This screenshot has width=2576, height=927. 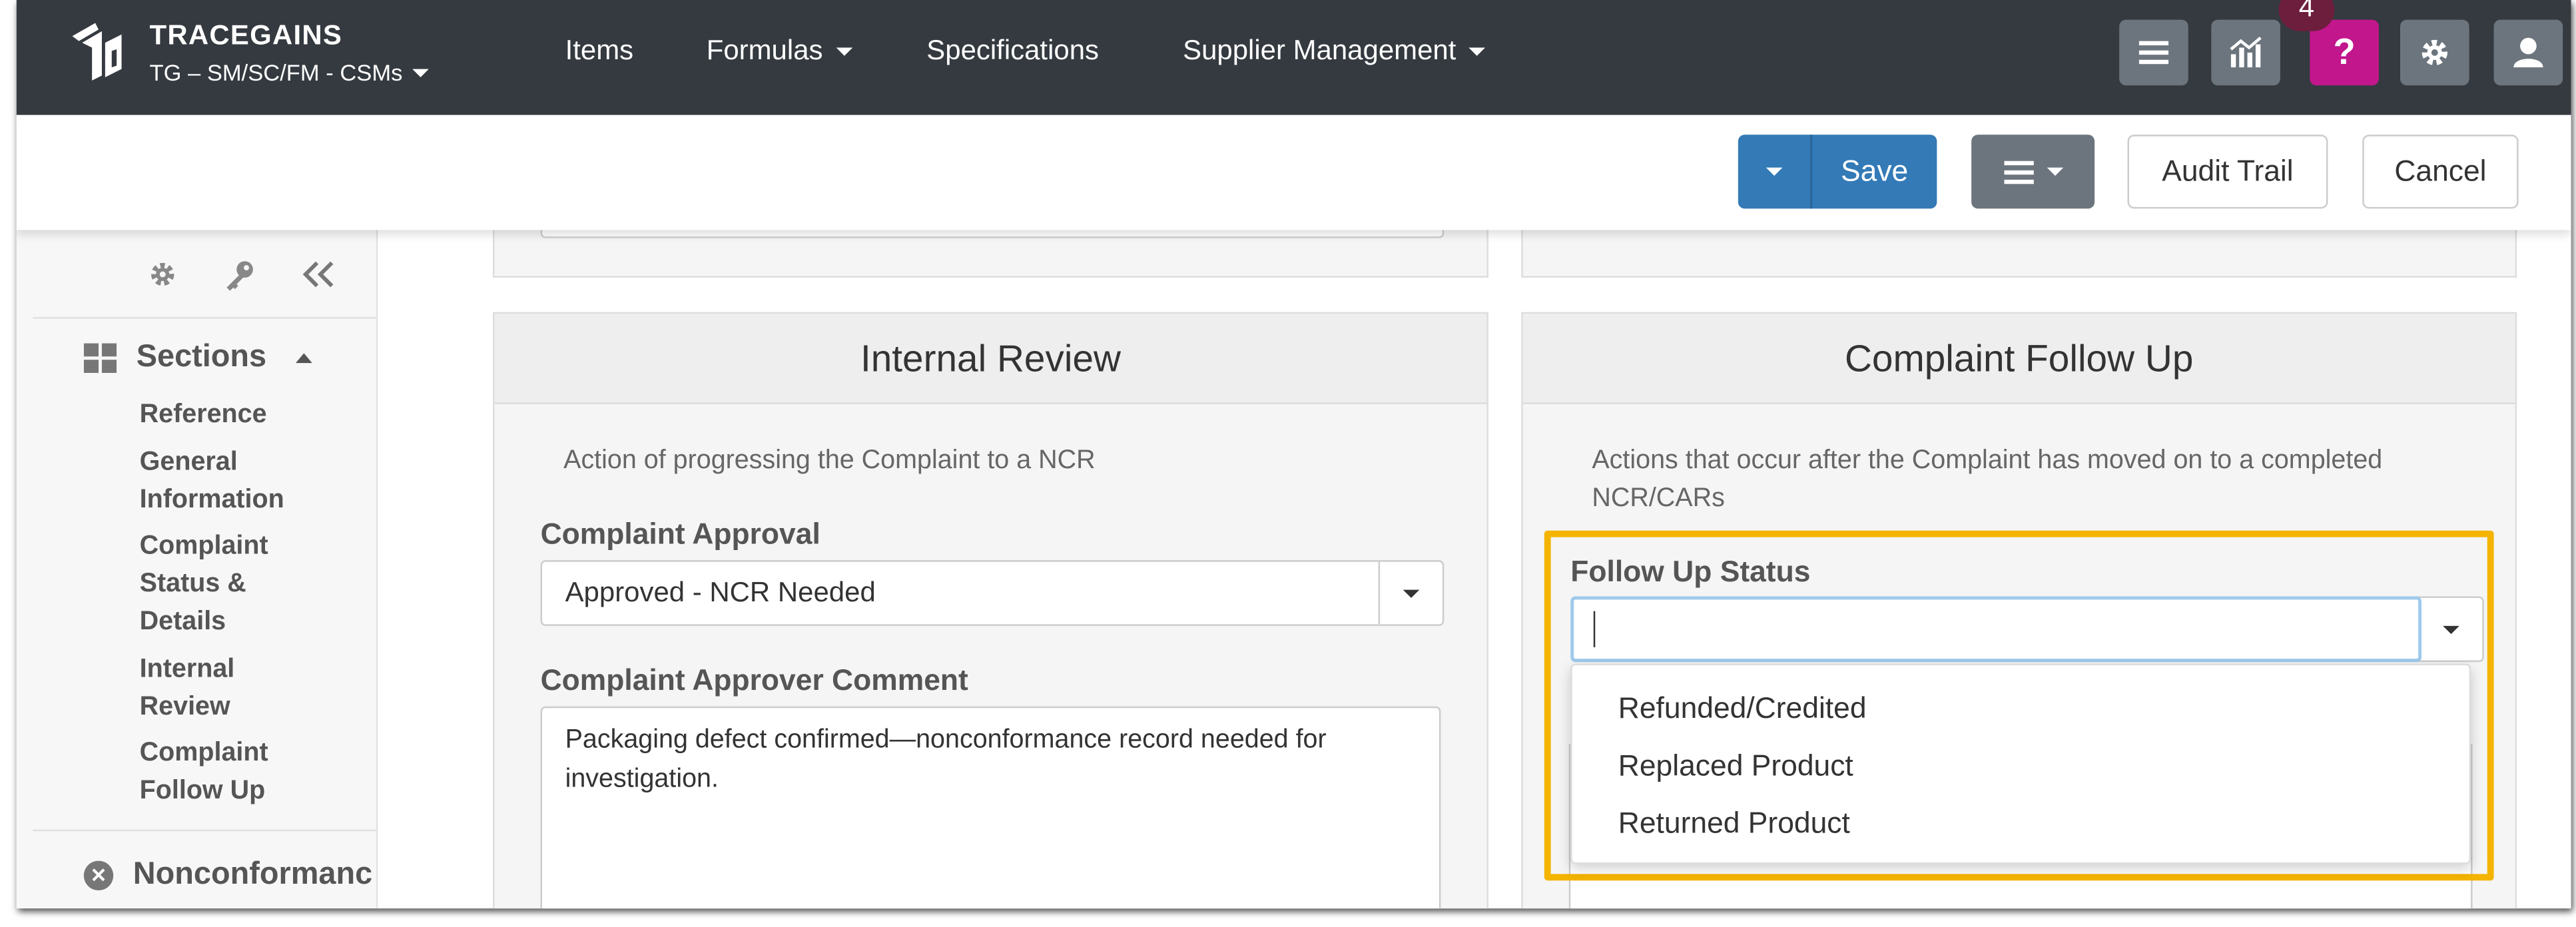 I want to click on save-button-group: Save, so click(x=1837, y=172).